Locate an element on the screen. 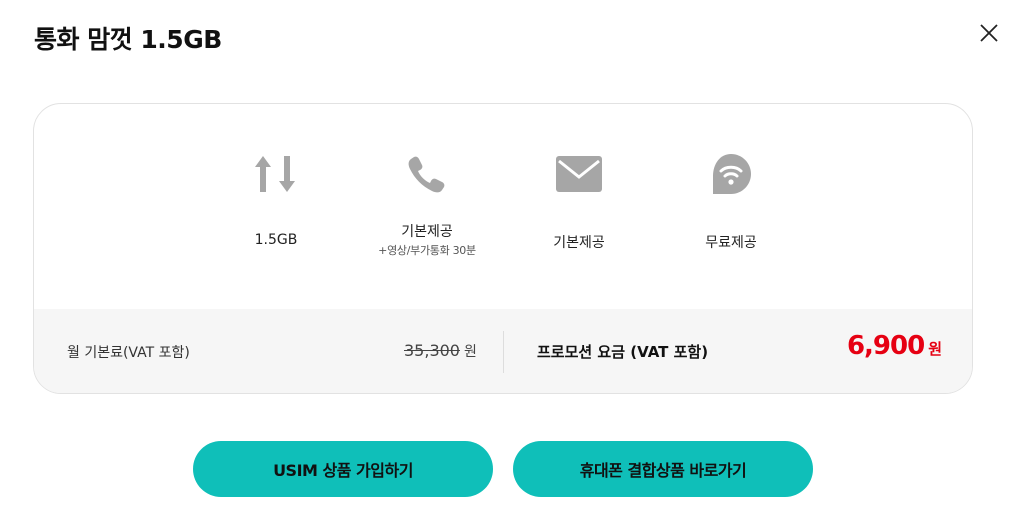  mail-icon is located at coordinates (579, 174).